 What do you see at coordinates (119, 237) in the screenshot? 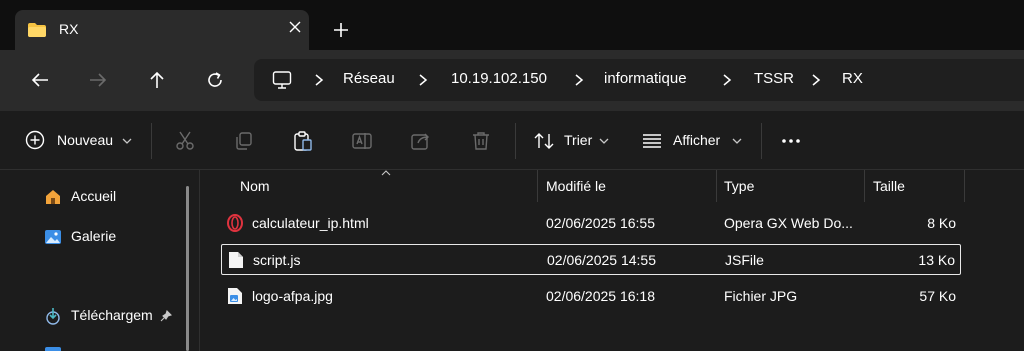
I see `sidebar-item-galerie: Galerie` at bounding box center [119, 237].